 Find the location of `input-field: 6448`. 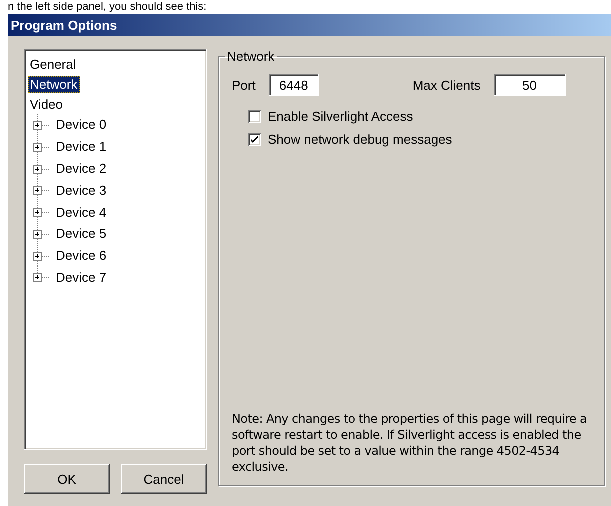

input-field: 6448 is located at coordinates (293, 85).